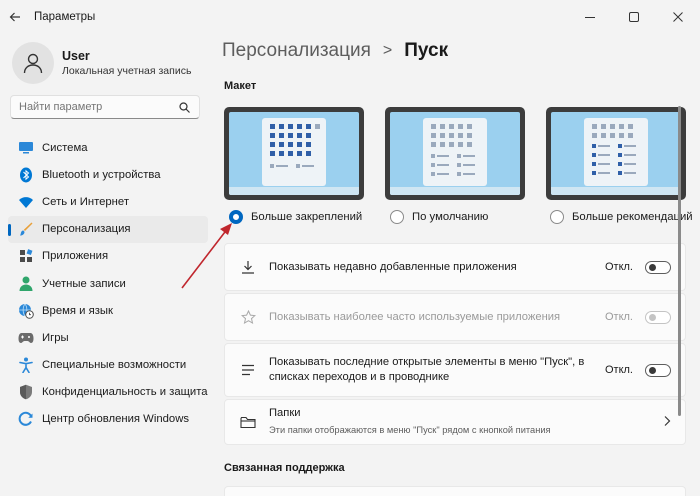  What do you see at coordinates (26, 229) in the screenshot?
I see `brush-icon` at bounding box center [26, 229].